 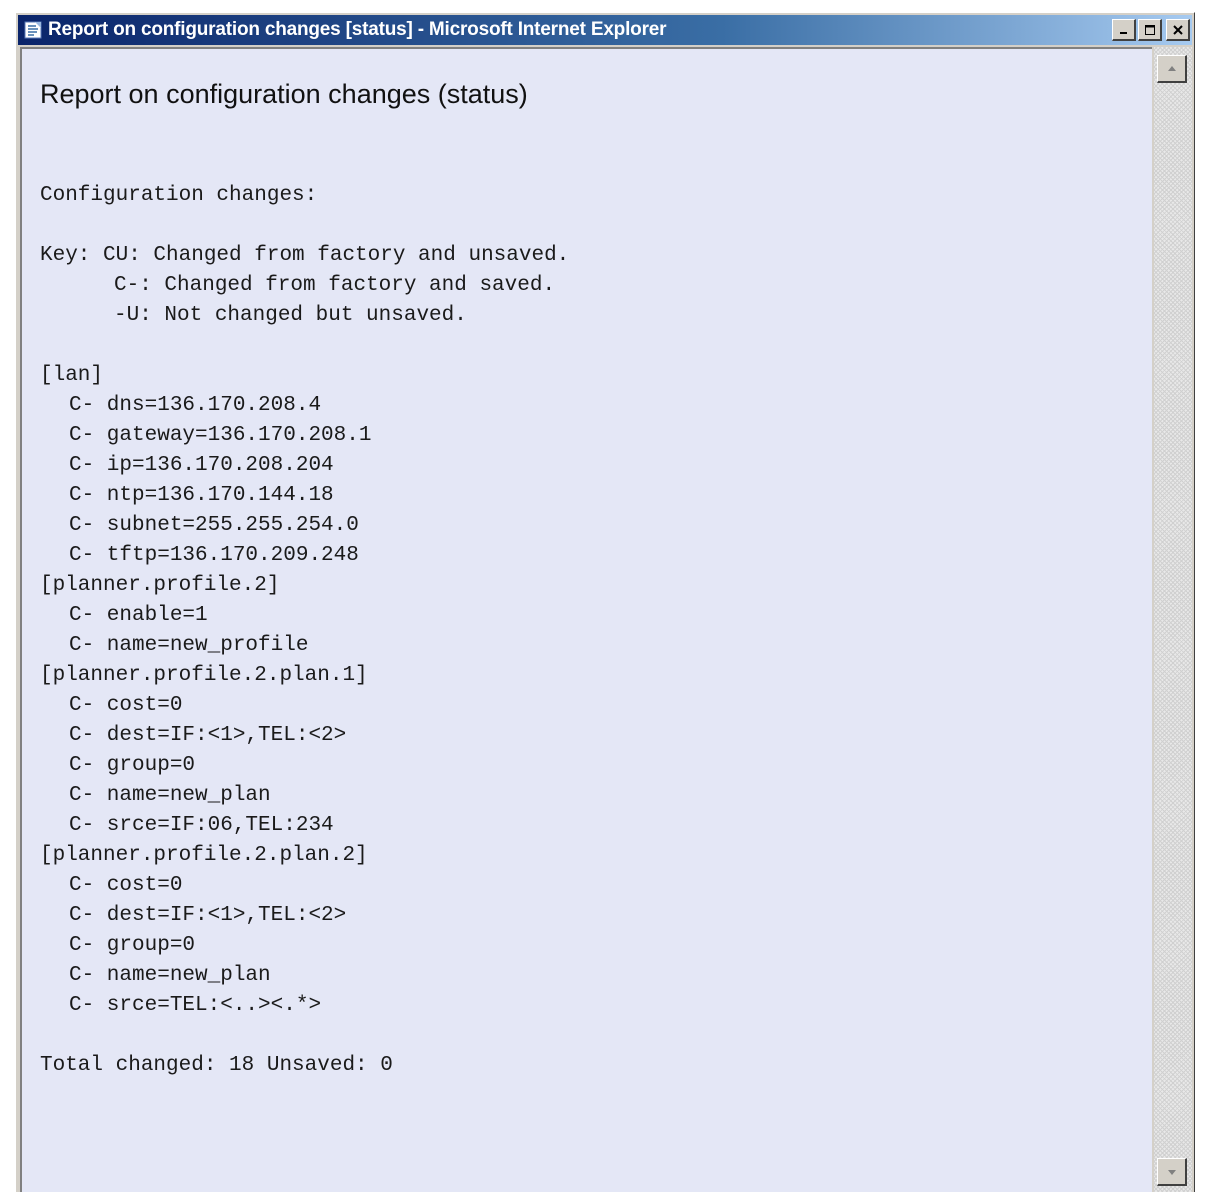 I want to click on arrow-up-icon, so click(x=1171, y=68).